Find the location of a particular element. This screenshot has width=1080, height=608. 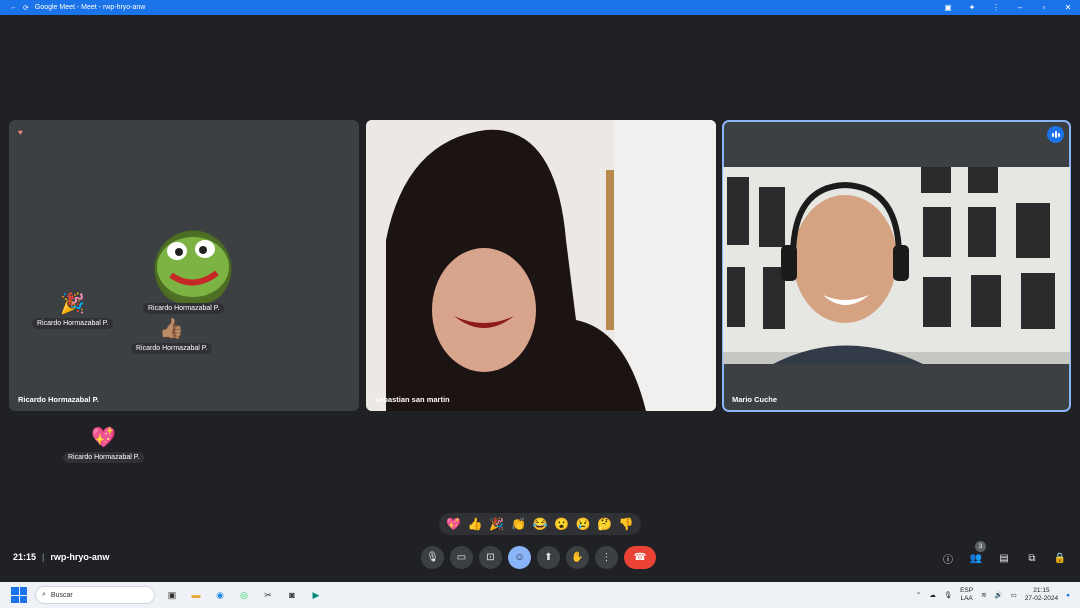

reaction-party-button: 🎉 is located at coordinates (496, 524).